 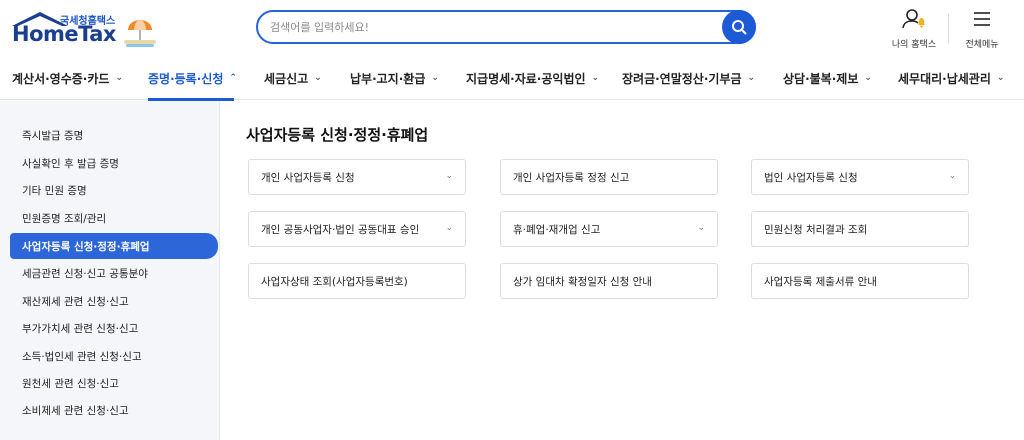 I want to click on my-hometax-button: 나의 홈택스, so click(x=914, y=29).